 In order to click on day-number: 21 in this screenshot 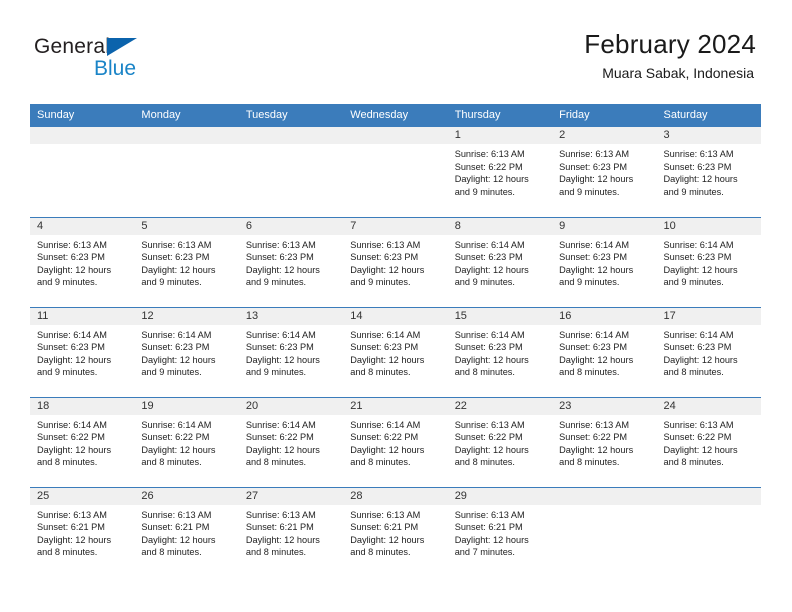, I will do `click(395, 406)`.